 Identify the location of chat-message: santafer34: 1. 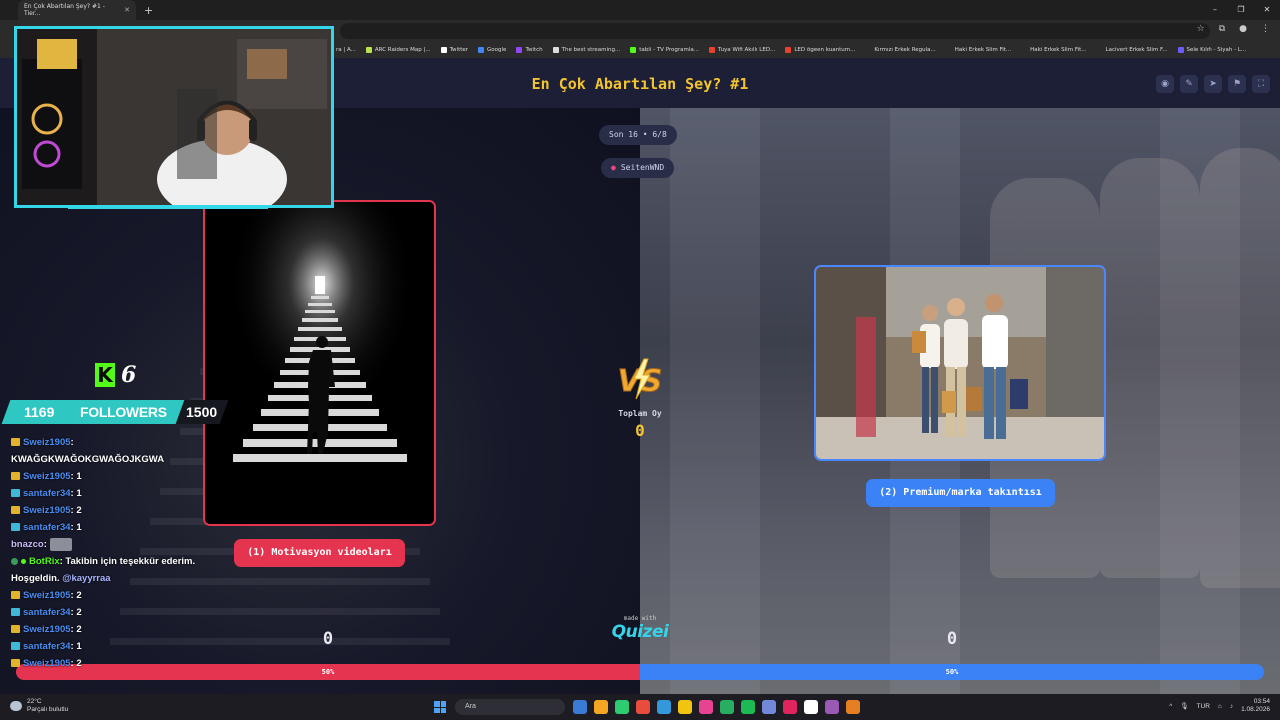
(111, 646).